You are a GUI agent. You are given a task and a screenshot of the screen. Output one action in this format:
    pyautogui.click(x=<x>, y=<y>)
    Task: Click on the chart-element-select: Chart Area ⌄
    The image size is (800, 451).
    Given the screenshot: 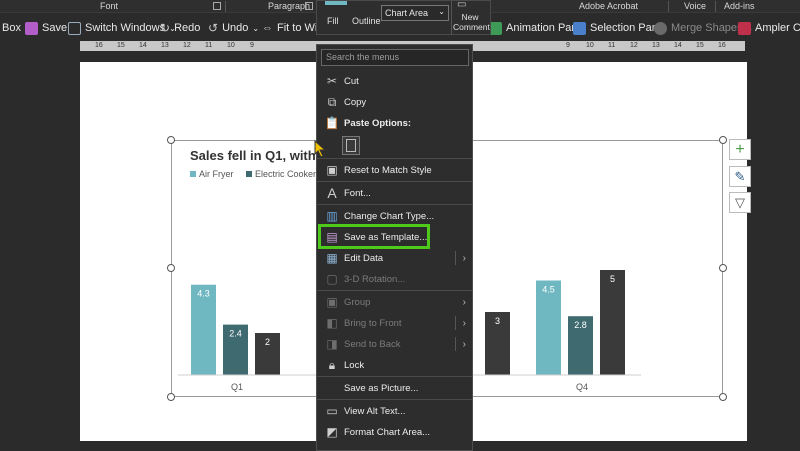 What is the action you would take?
    pyautogui.click(x=415, y=13)
    